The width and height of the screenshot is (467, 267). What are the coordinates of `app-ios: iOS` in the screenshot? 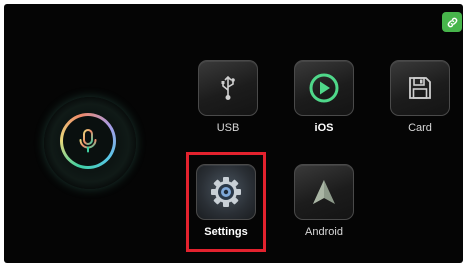 It's located at (324, 97).